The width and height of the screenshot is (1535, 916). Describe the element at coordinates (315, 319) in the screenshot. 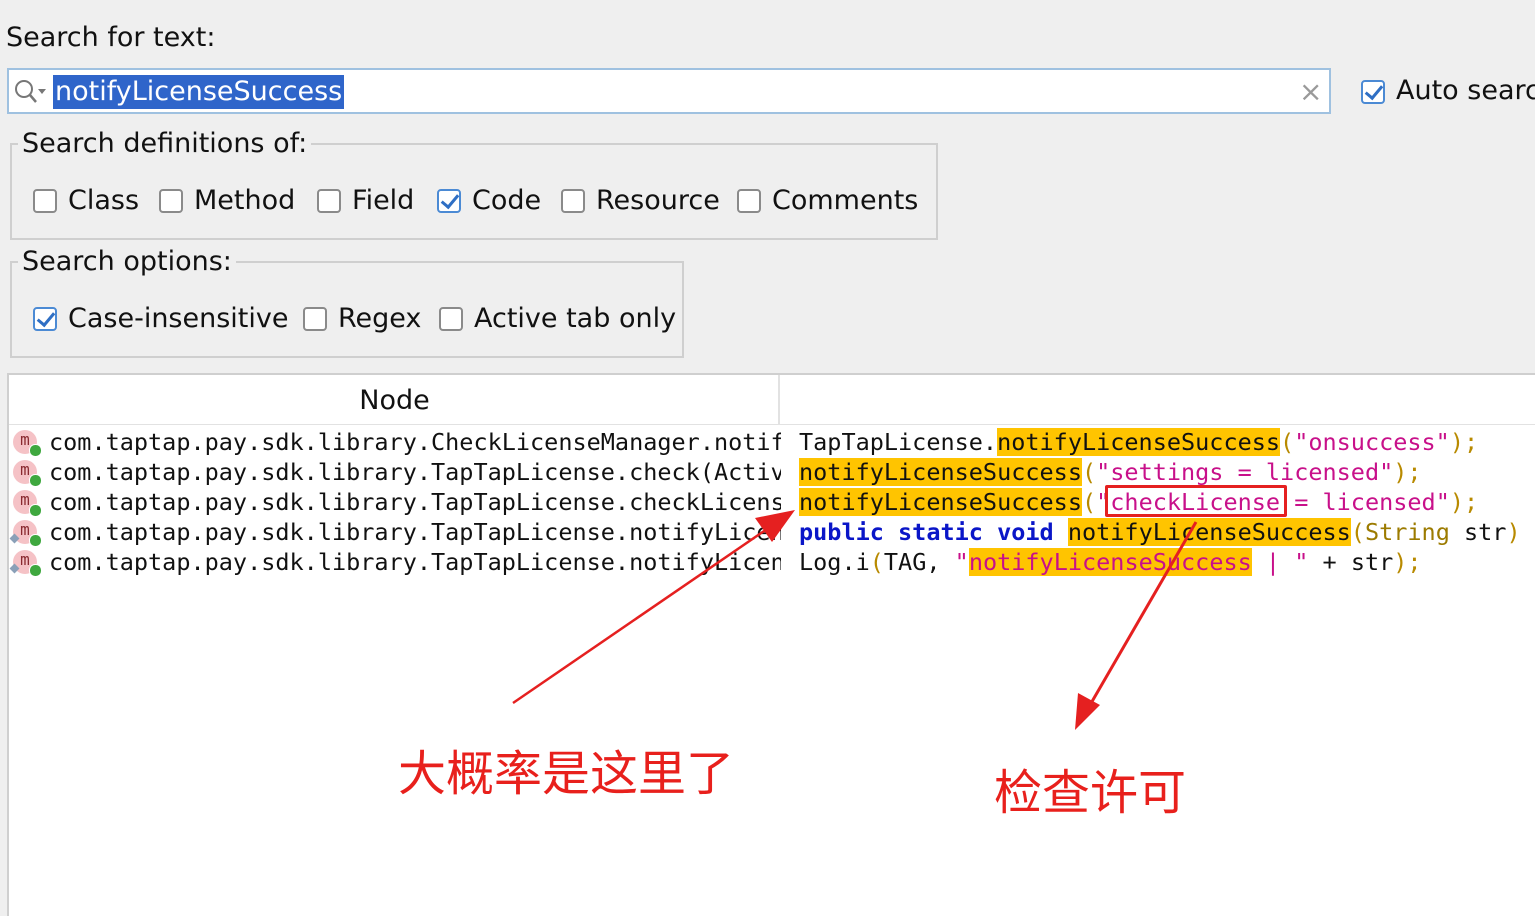

I see `regex-checkbox` at that location.